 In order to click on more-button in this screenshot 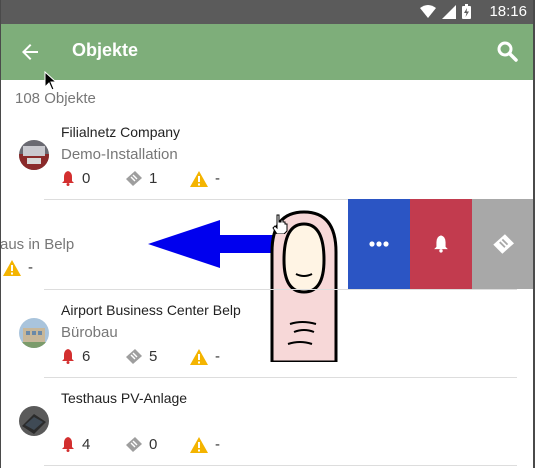, I will do `click(379, 244)`.